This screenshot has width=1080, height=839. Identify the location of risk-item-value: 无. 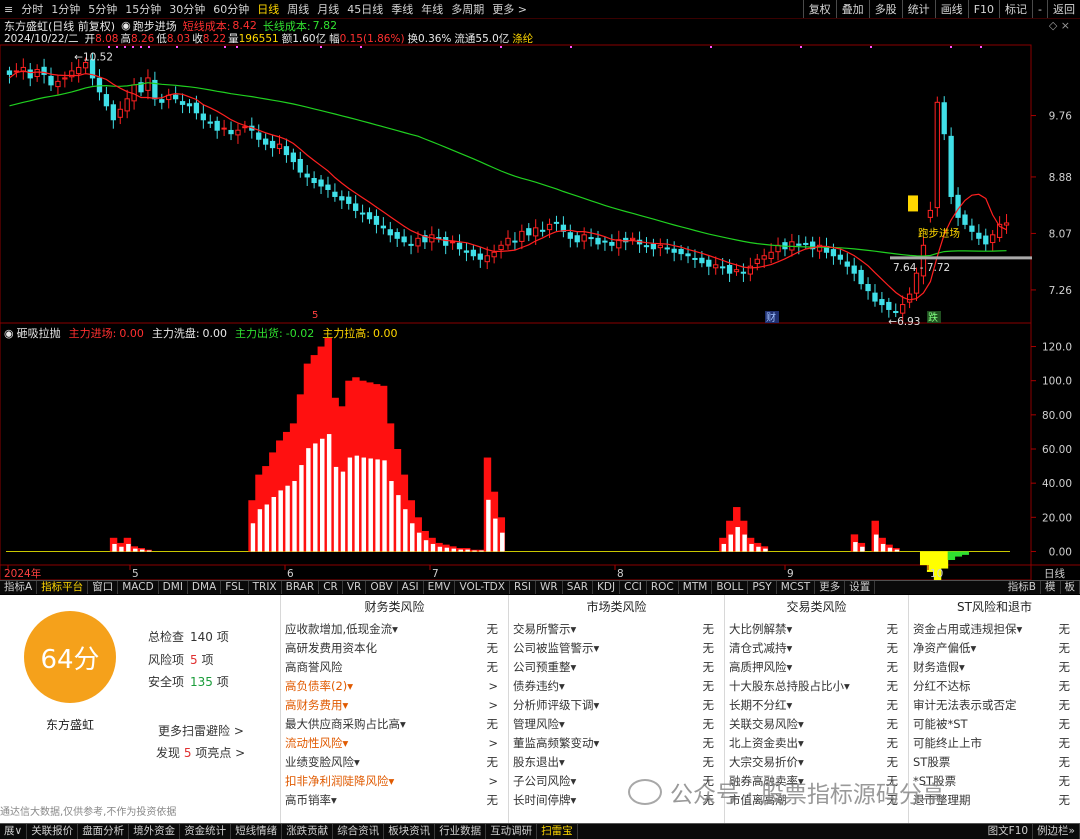
(892, 781).